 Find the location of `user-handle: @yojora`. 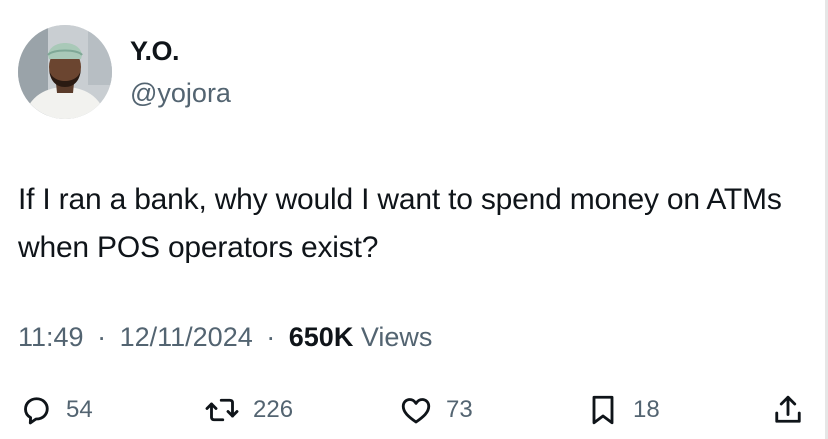

user-handle: @yojora is located at coordinates (180, 93).